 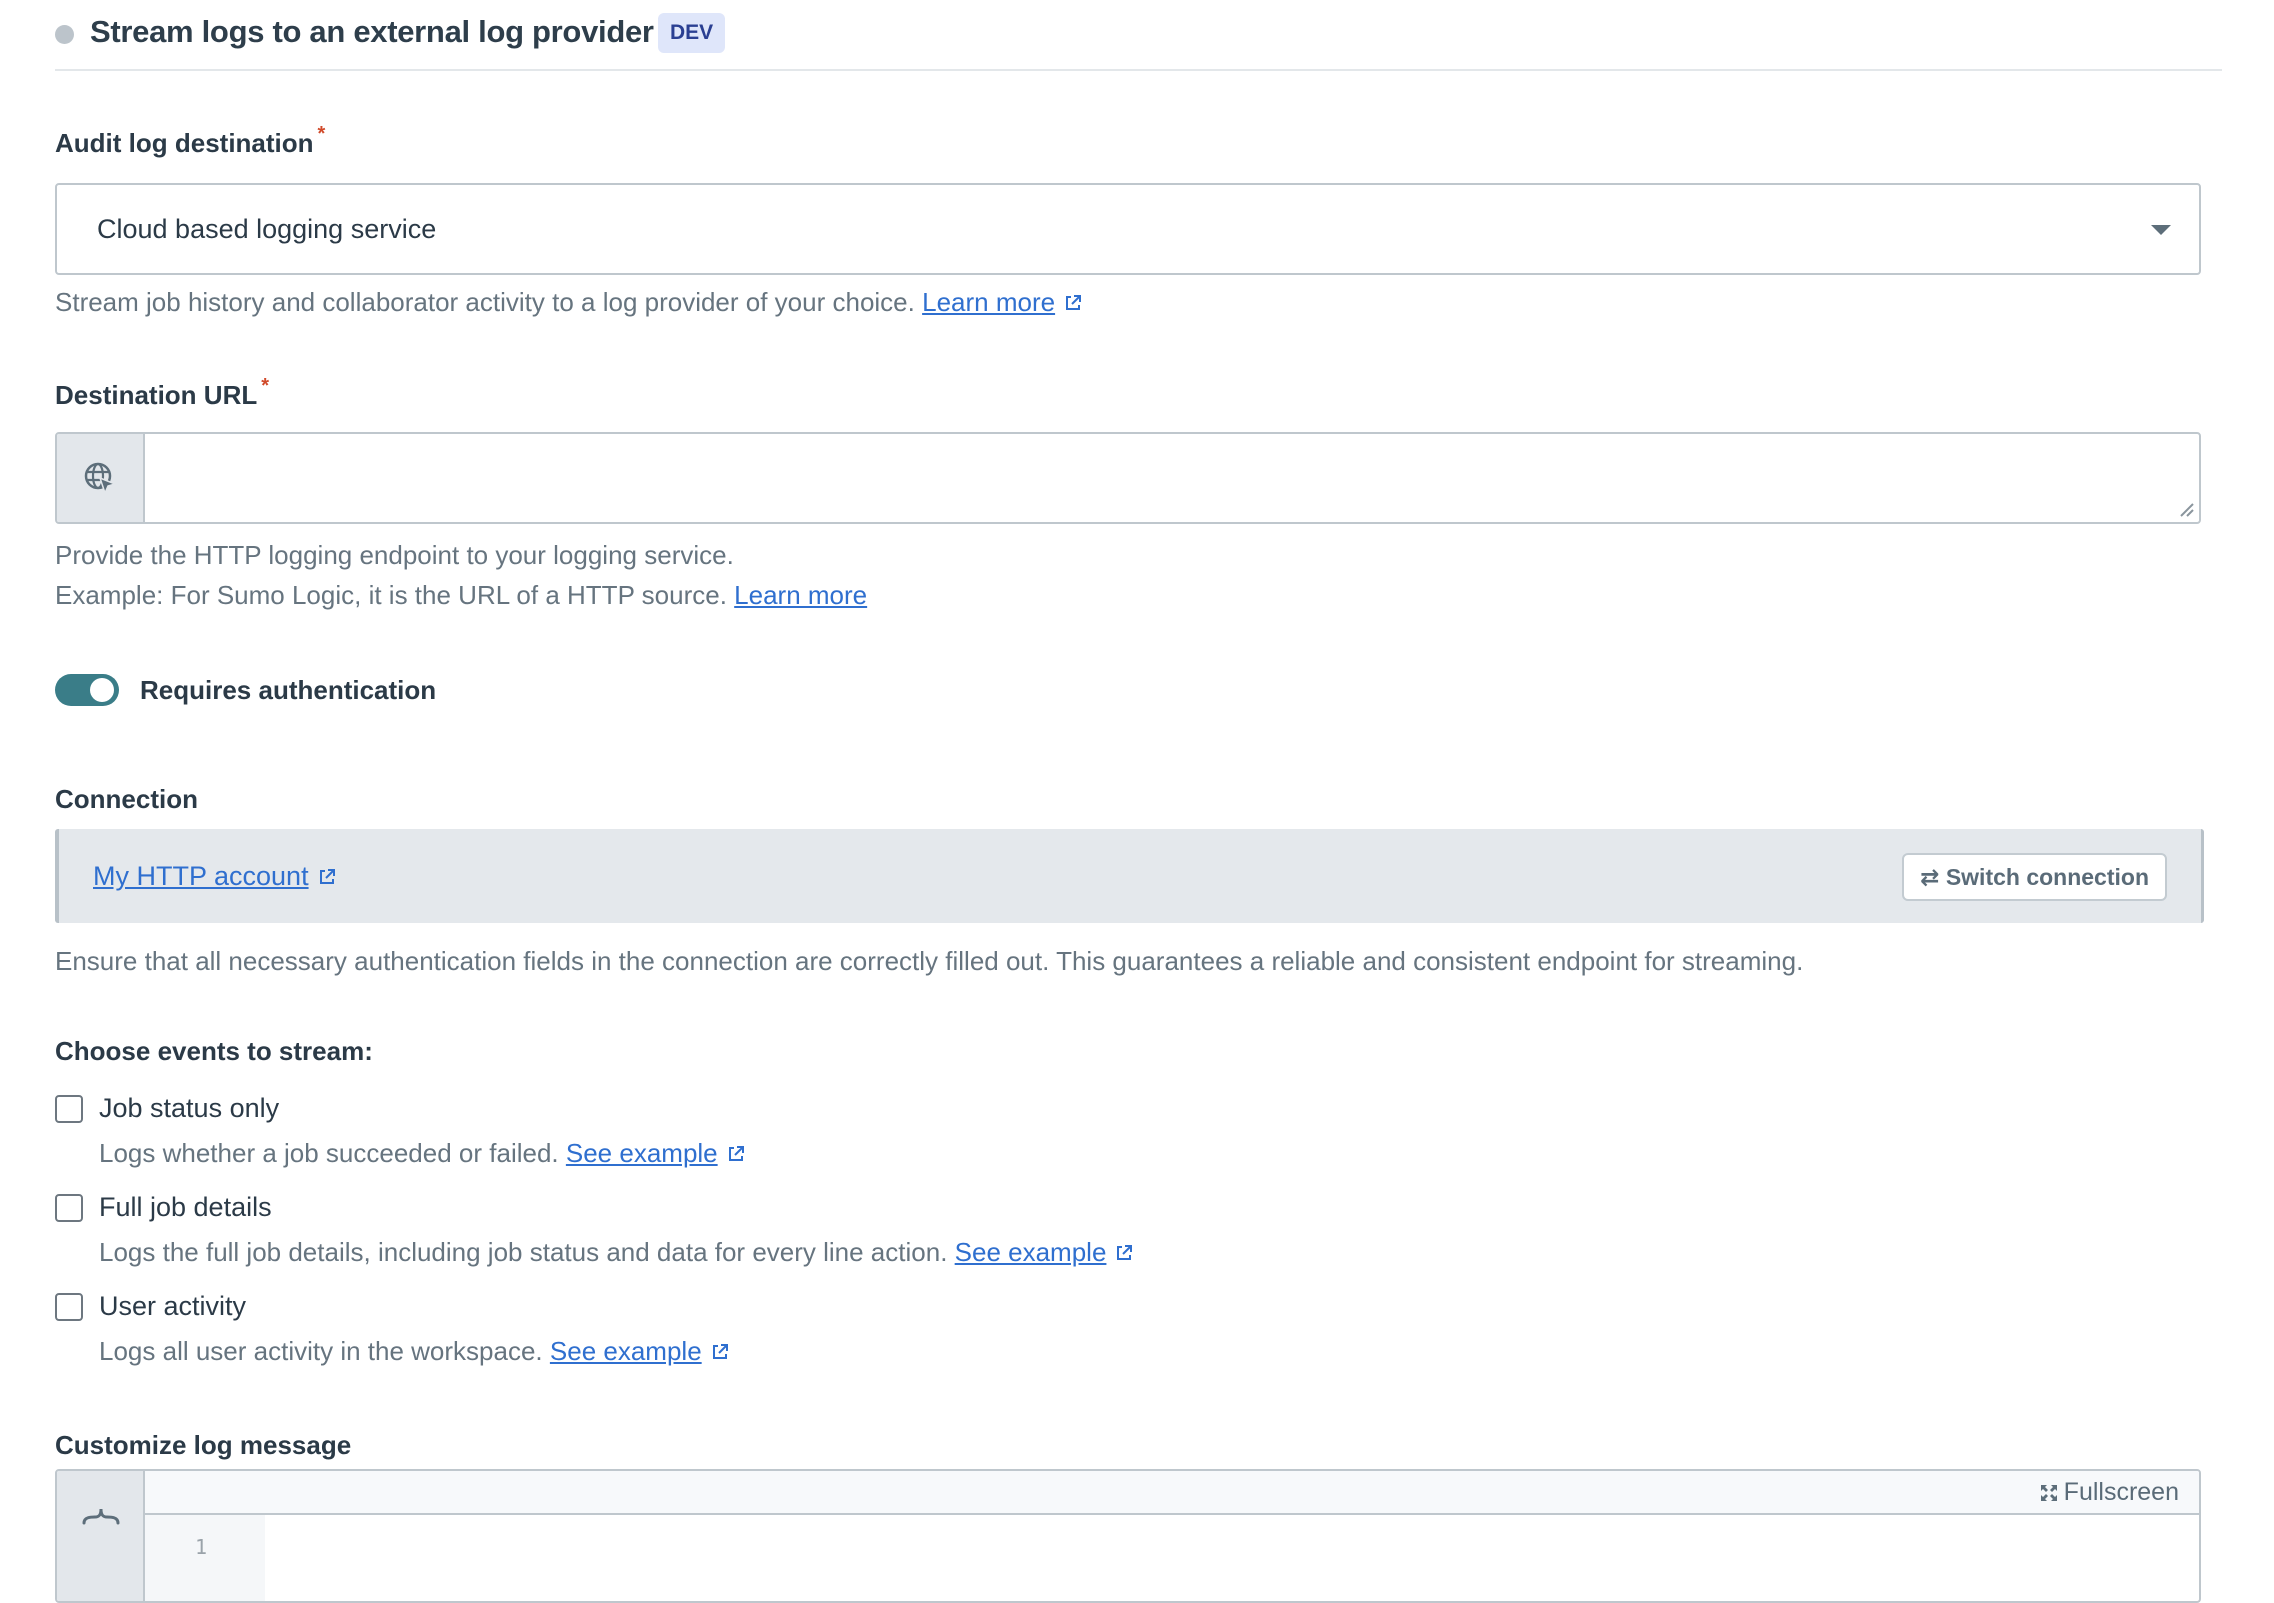 I want to click on destination-url-label: Destination URL *, so click(x=162, y=393).